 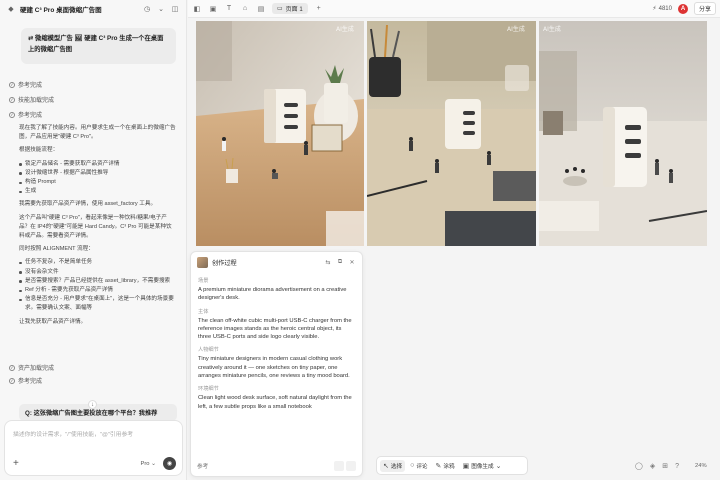 What do you see at coordinates (290, 8) in the screenshot?
I see `tab-page-1: ▭ 页面 1` at bounding box center [290, 8].